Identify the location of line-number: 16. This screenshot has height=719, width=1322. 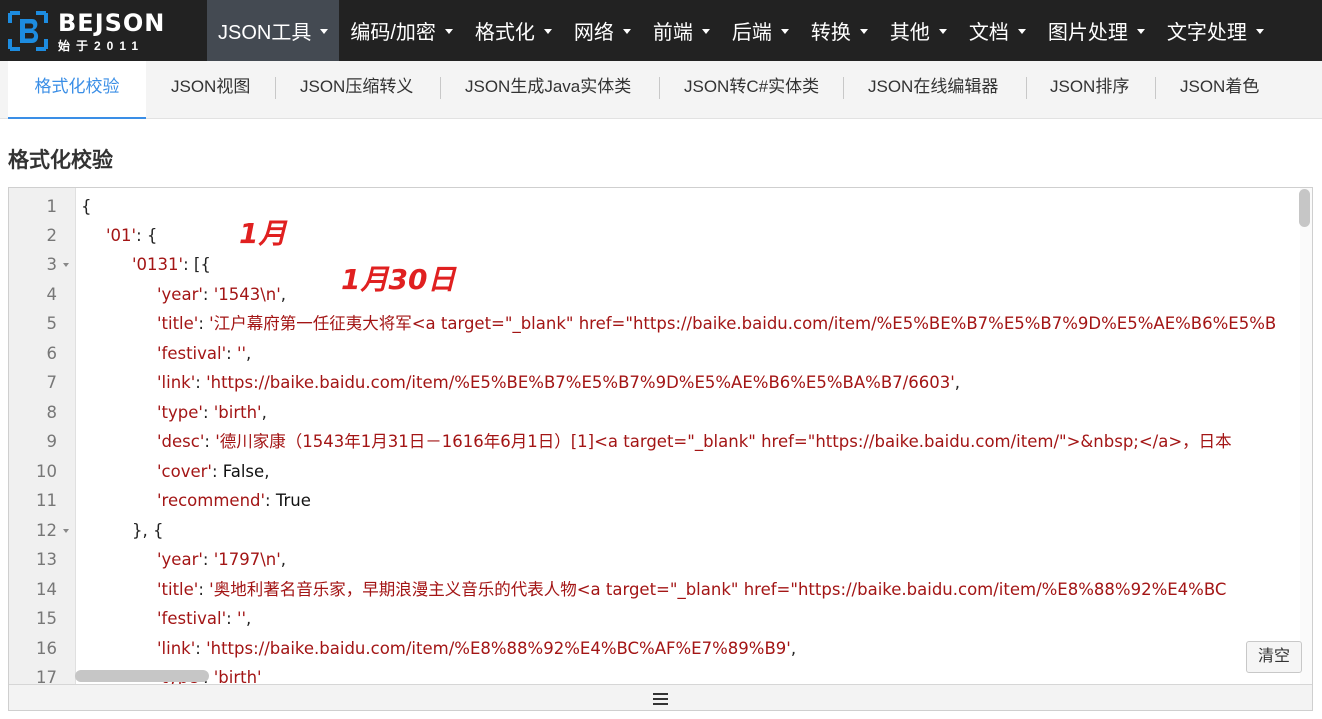
(46, 648).